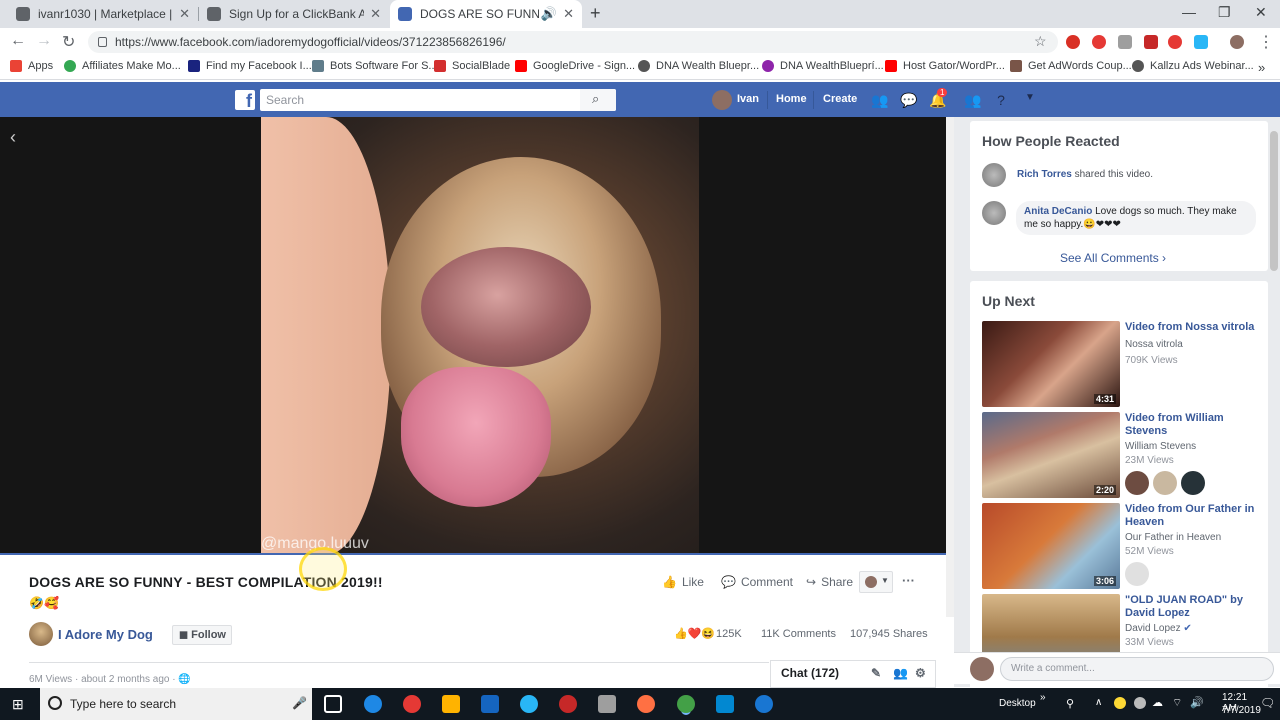 The image size is (1280, 720). Describe the element at coordinates (412, 704) in the screenshot. I see `opera-icon` at that location.